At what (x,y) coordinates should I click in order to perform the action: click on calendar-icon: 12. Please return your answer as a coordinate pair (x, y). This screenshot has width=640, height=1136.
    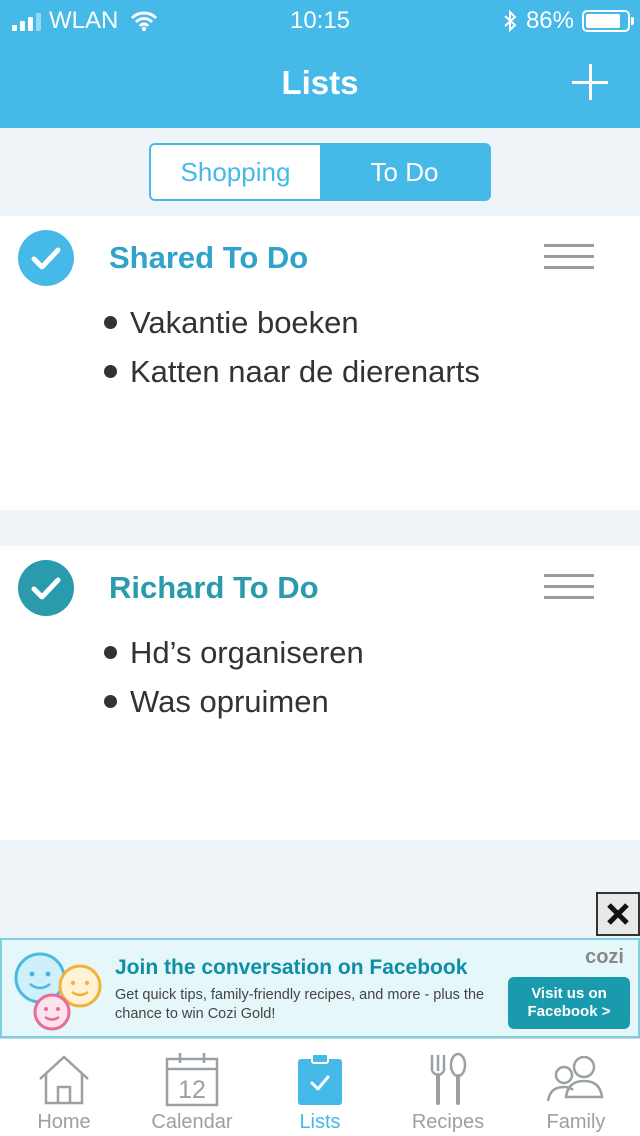
    Looking at the image, I should click on (192, 1080).